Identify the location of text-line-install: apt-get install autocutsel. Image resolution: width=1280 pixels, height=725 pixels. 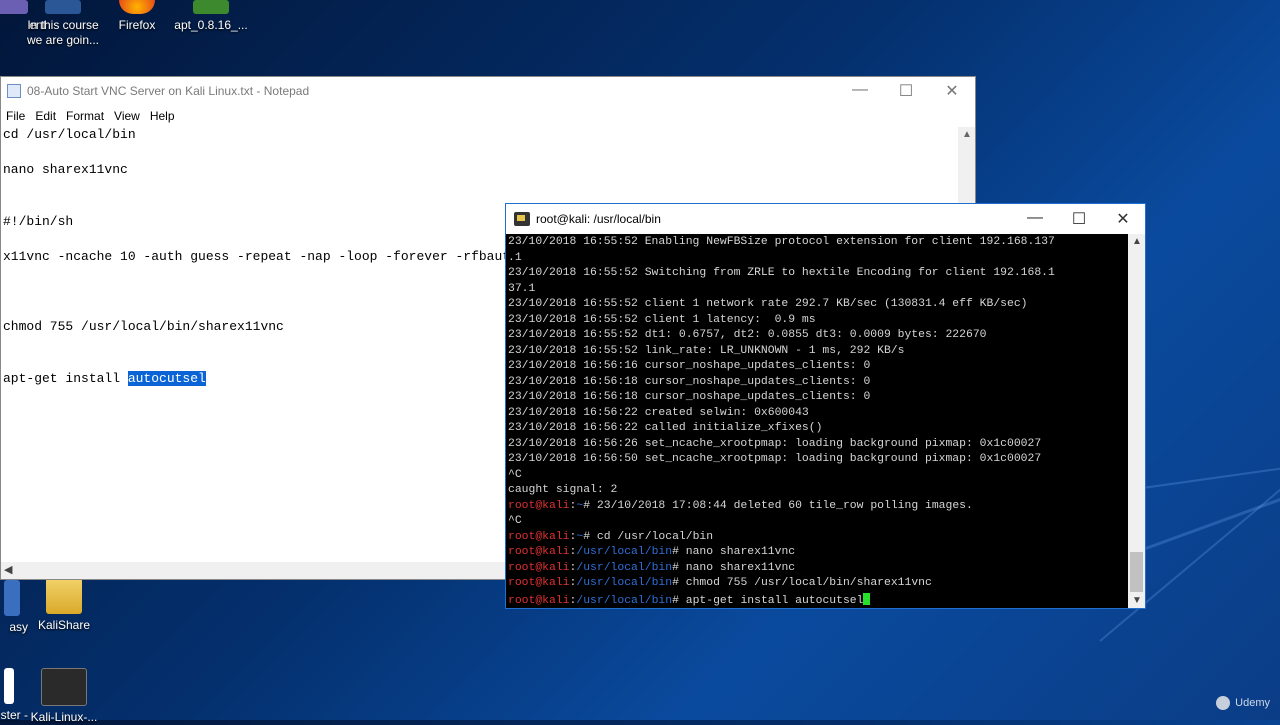
(104, 378).